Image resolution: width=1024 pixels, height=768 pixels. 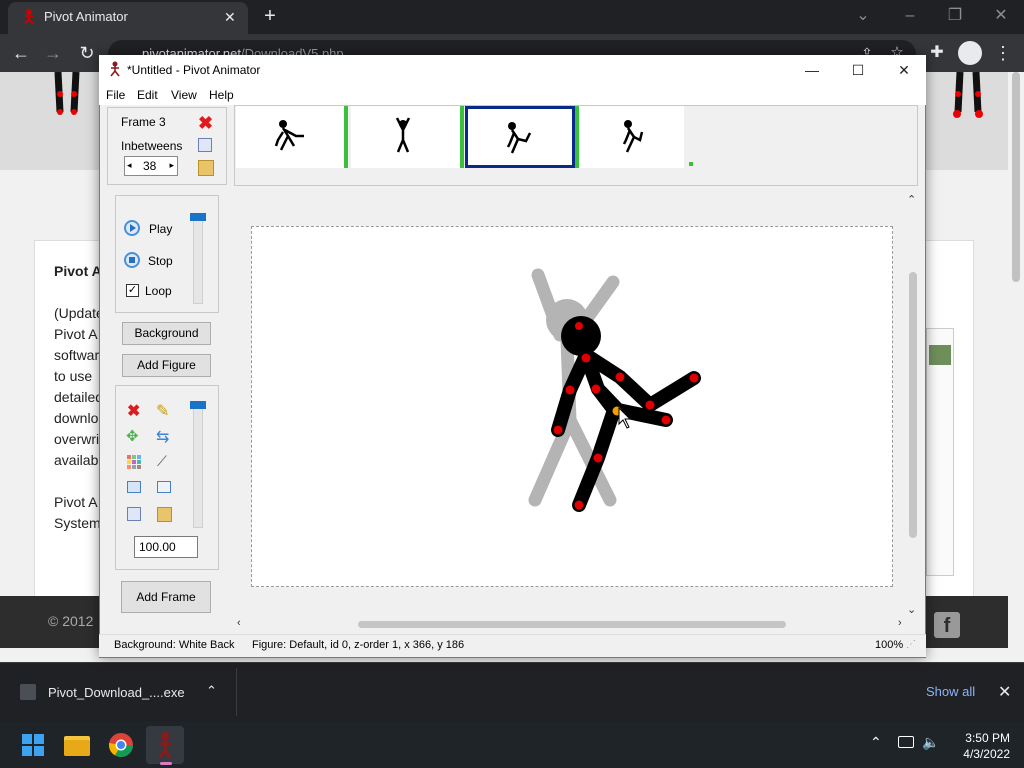 I want to click on new-tab-icon: +, so click(x=270, y=17).